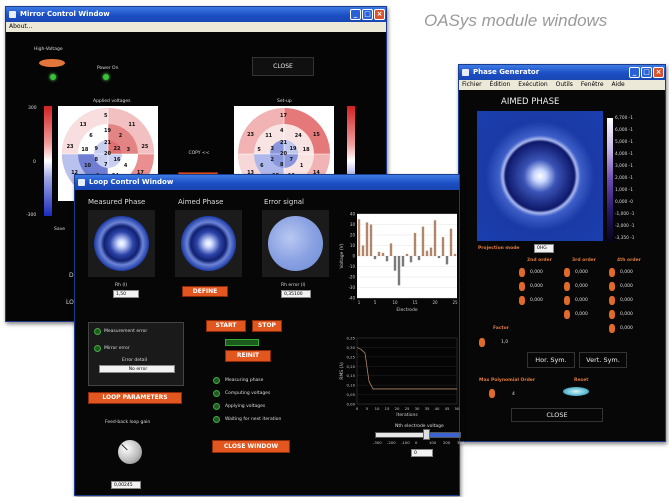 The width and height of the screenshot is (669, 497). Describe the element at coordinates (625, 214) in the screenshot. I see `phase-scale-tick: -1,000 -1` at that location.